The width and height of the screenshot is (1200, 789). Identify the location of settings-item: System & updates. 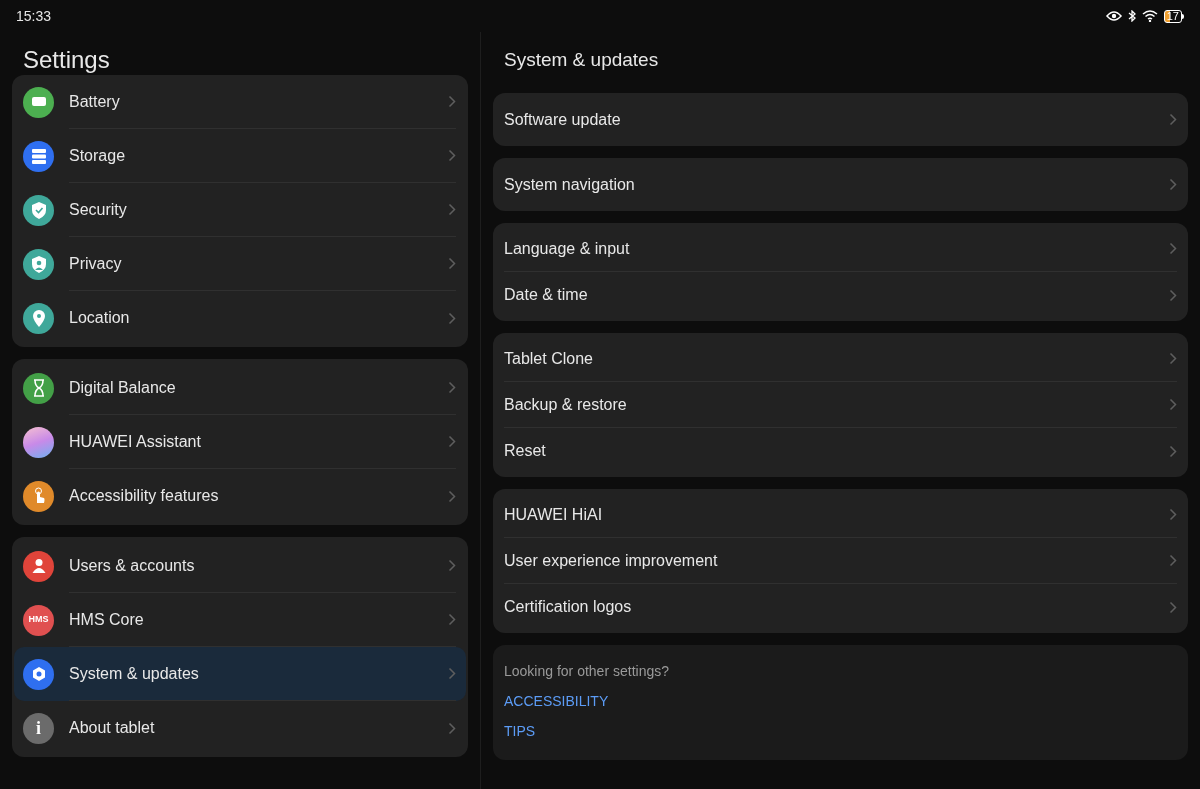
(240, 674).